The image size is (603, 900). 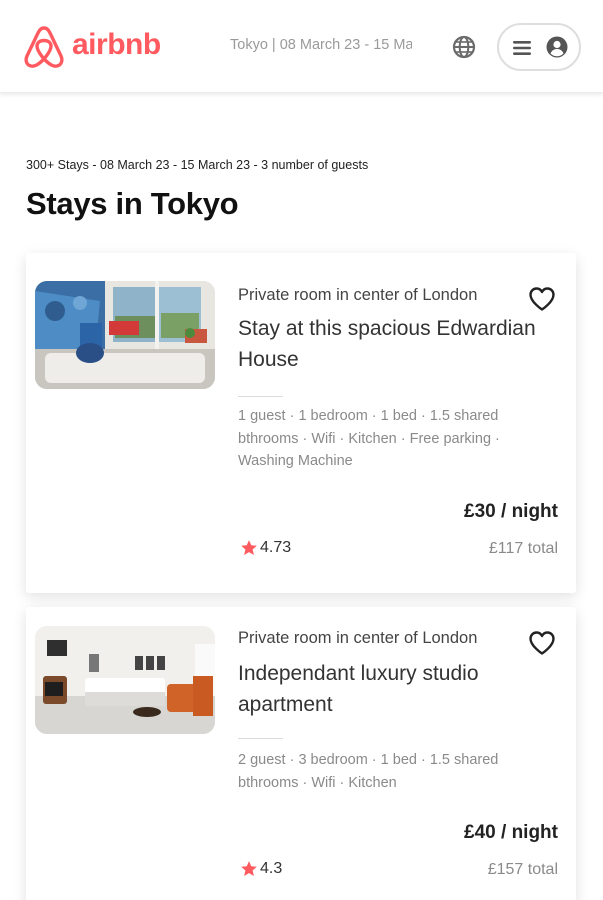 I want to click on top-navigation-bar: airbnb Tokyo | 08 March 23 - 15 March 23, so click(x=301, y=46).